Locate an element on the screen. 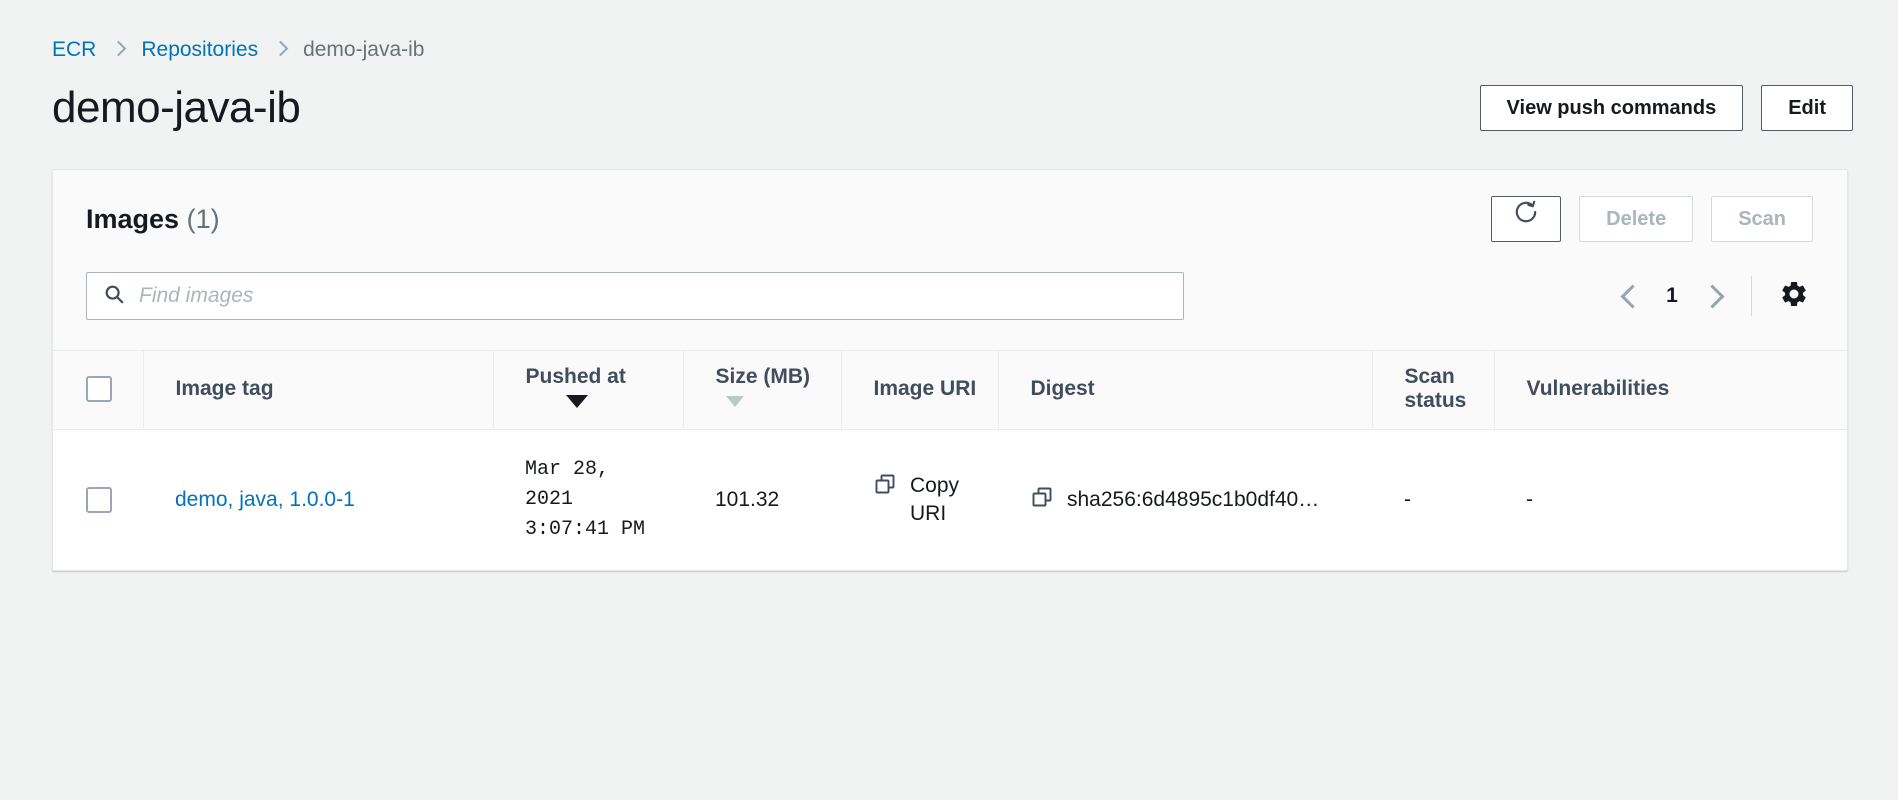 The height and width of the screenshot is (800, 1898). search-input: Find images is located at coordinates (635, 296).